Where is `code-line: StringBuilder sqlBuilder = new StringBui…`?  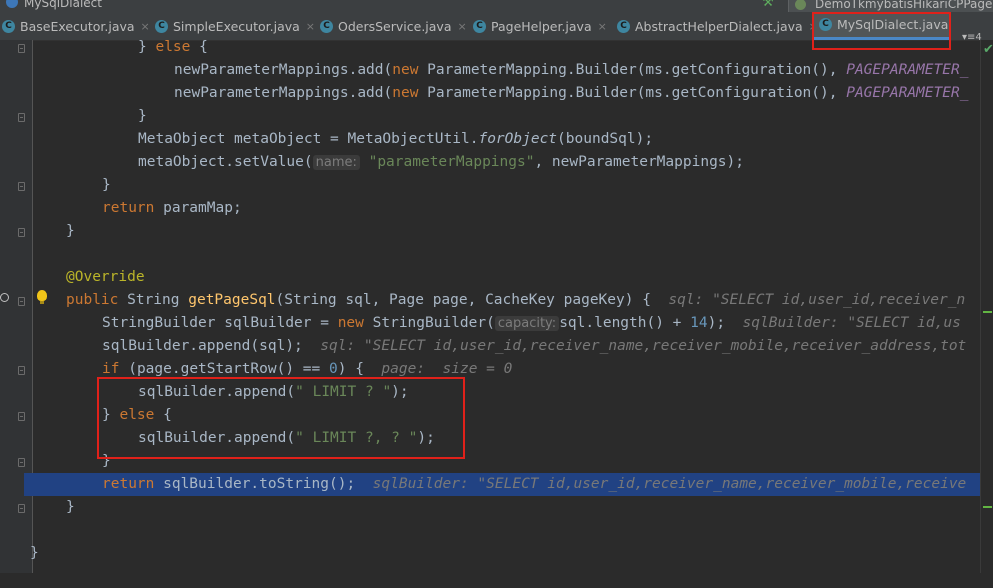 code-line: StringBuilder sqlBuilder = new StringBui… is located at coordinates (496, 323).